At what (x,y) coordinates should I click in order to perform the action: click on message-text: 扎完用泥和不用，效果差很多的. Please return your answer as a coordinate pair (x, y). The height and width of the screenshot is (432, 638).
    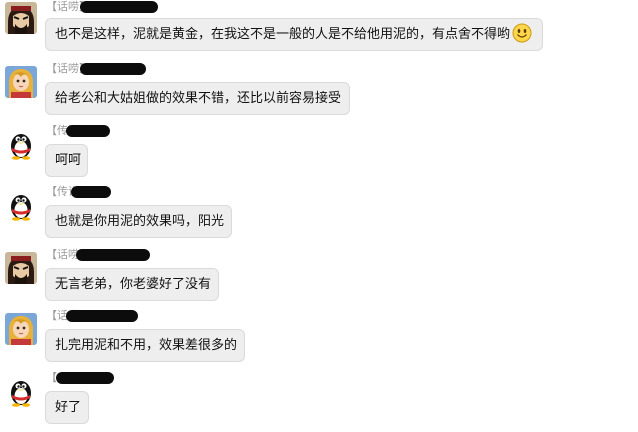
    Looking at the image, I should click on (146, 345).